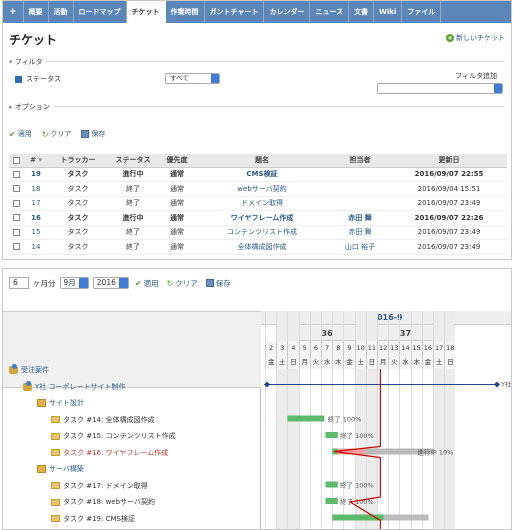  Describe the element at coordinates (235, 12) in the screenshot. I see `tab-gantt: ガントチャート` at that location.